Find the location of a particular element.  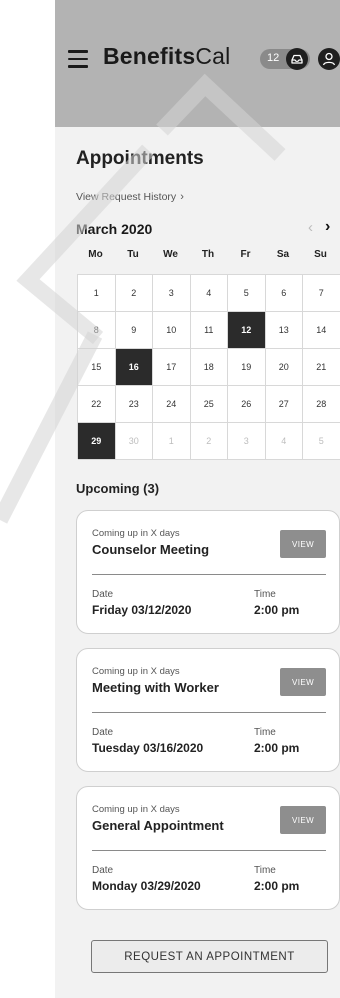

calendar-day: 7 is located at coordinates (321, 293).